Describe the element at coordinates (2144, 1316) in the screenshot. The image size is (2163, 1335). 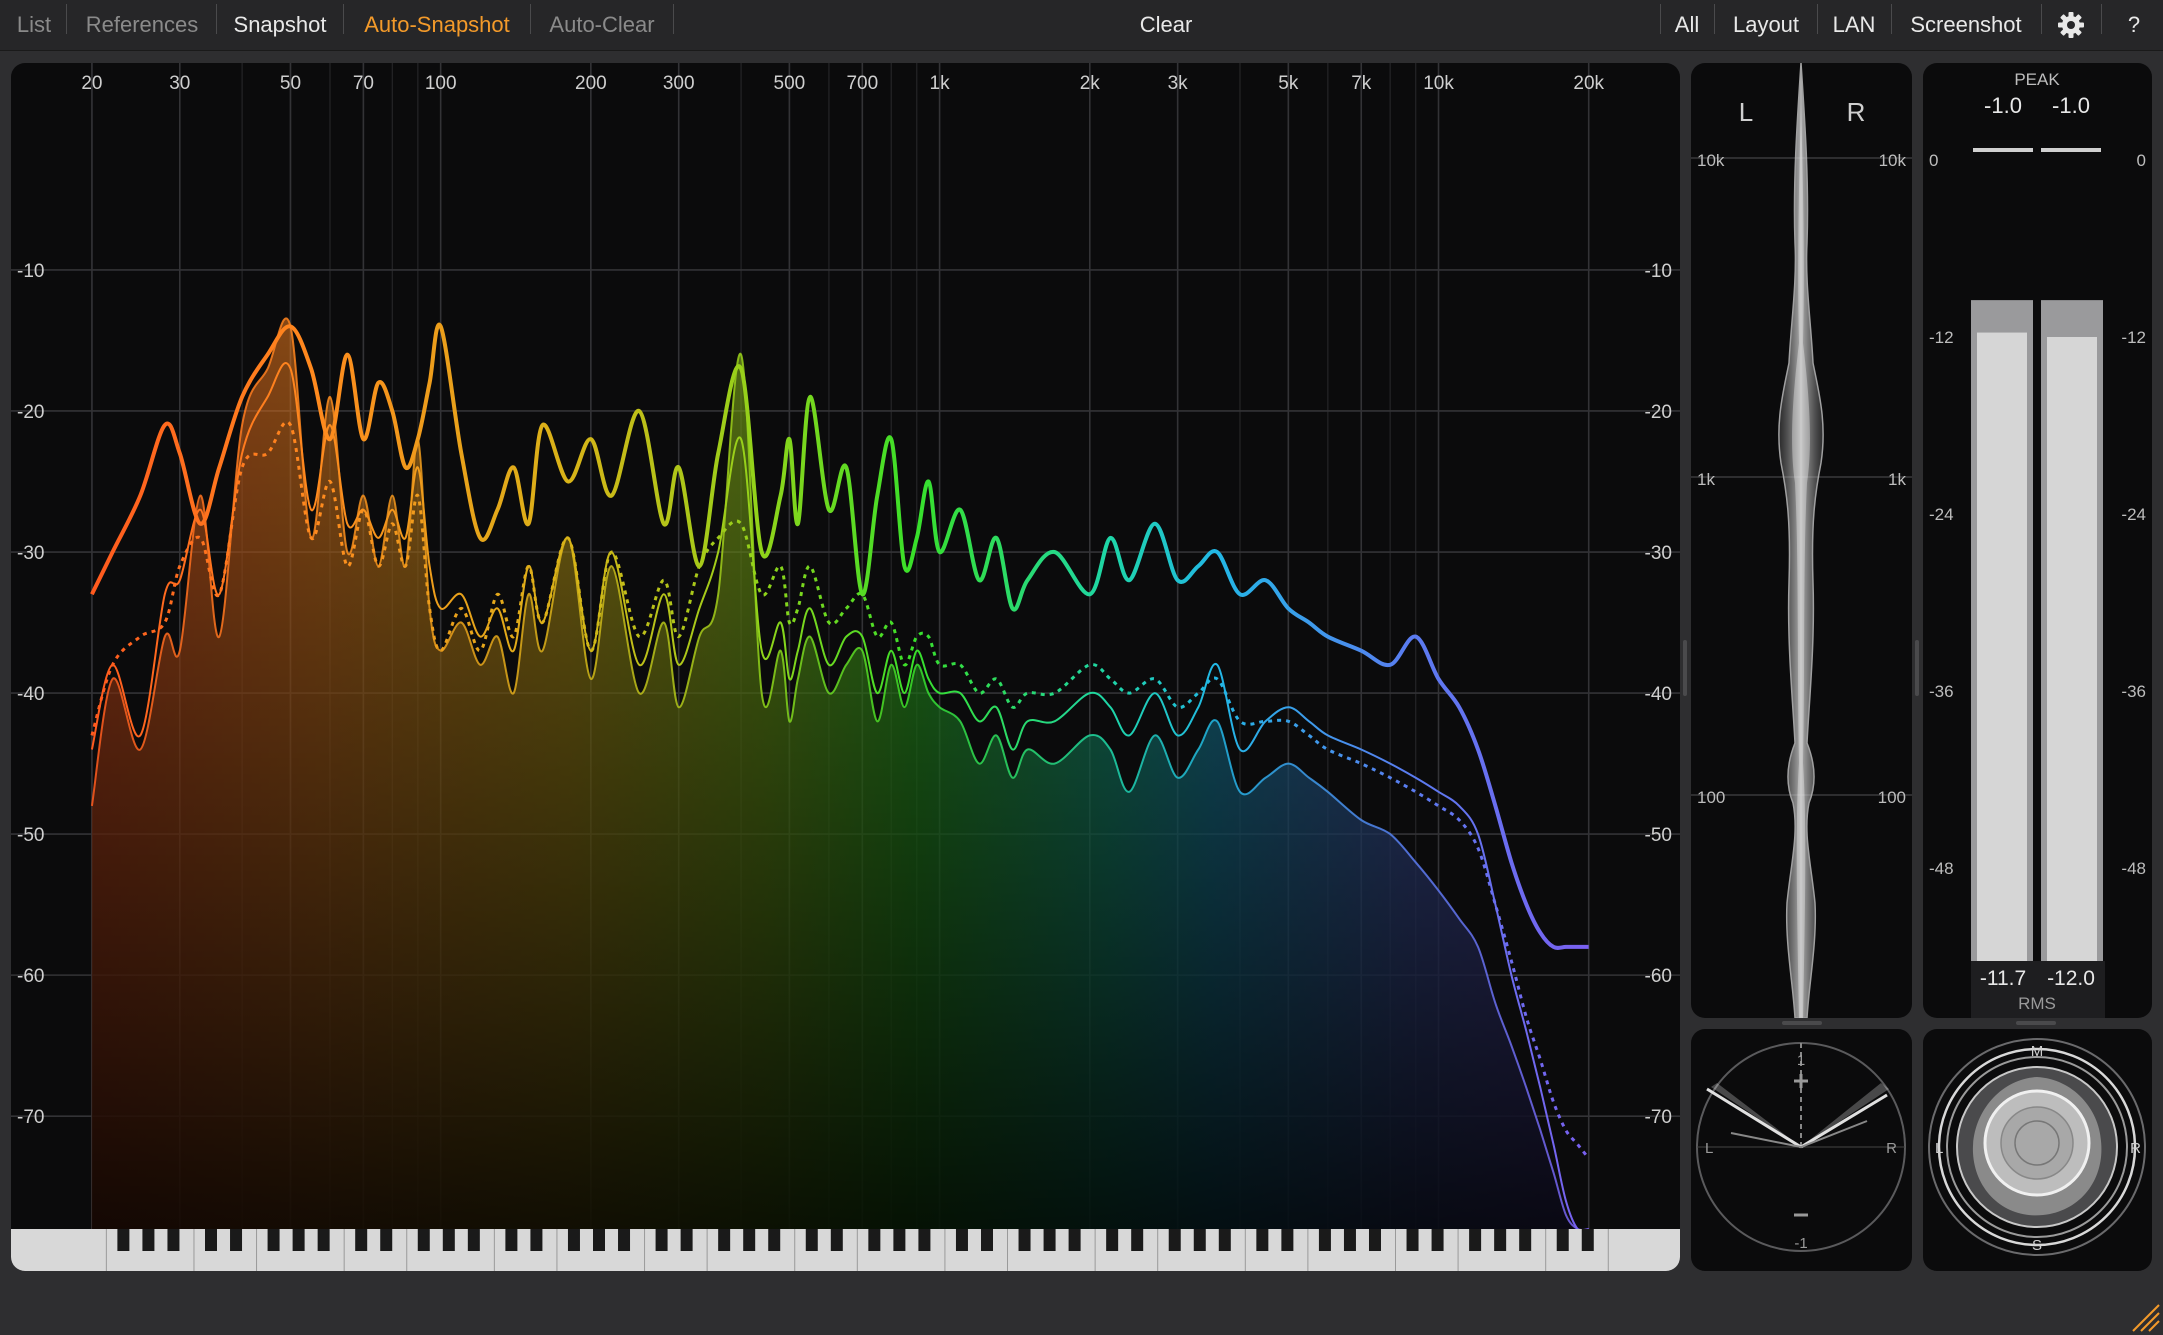
I see `resize-grip-icon` at that location.